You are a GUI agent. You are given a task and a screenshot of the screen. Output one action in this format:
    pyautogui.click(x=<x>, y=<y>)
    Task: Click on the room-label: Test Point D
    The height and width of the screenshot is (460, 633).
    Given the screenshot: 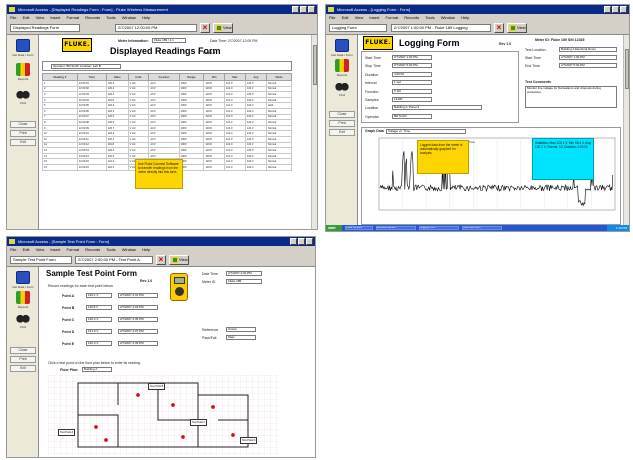 What is the action you would take?
    pyautogui.click(x=249, y=440)
    